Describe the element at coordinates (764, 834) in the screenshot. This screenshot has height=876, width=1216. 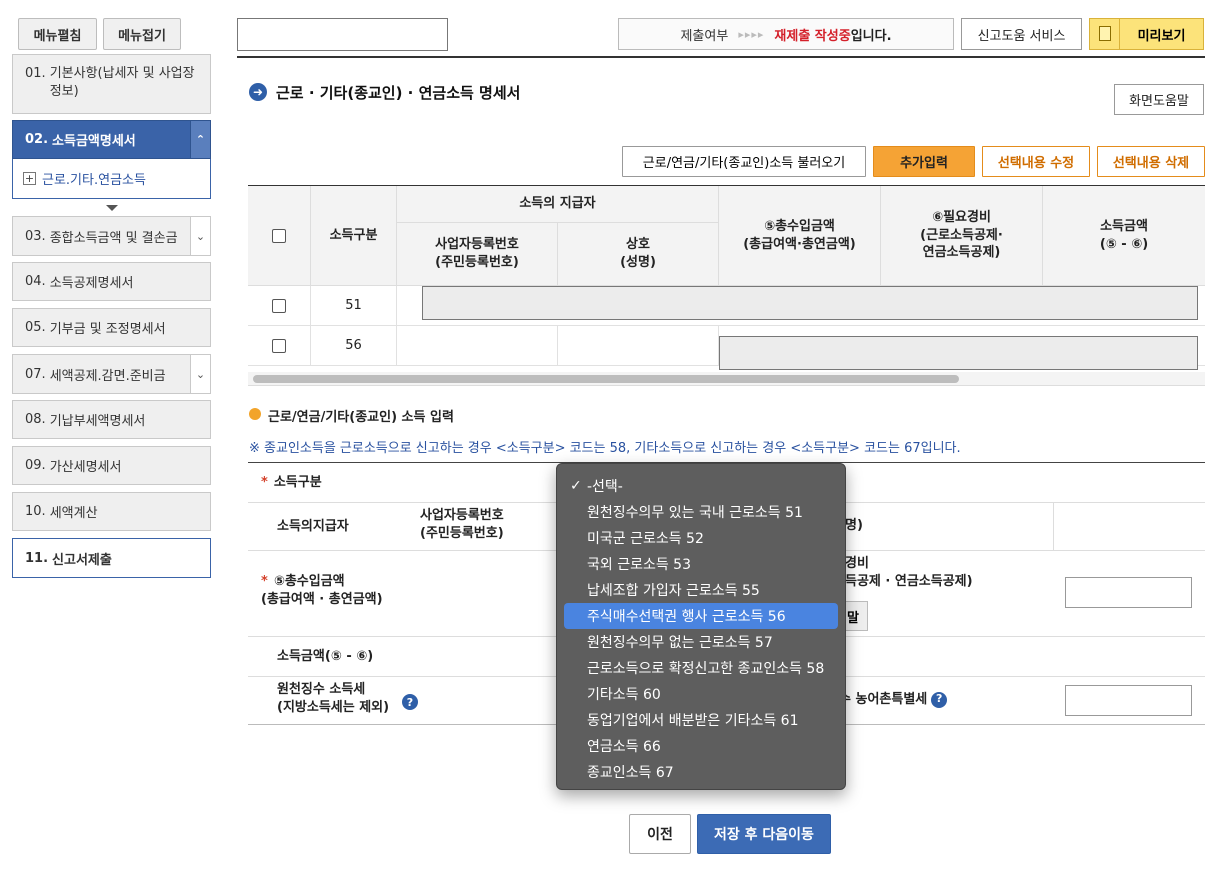
I see `save-next-button: 저장 후 다음이동` at that location.